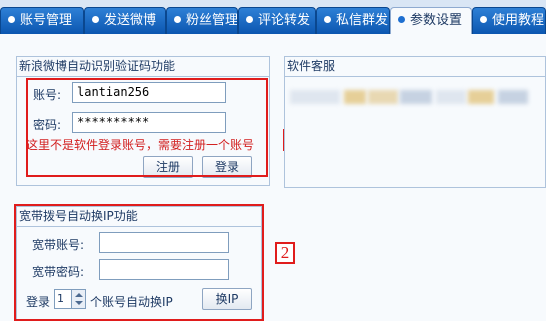 The height and width of the screenshot is (321, 546). I want to click on tab-fans-management: 粉丝管理, so click(202, 20).